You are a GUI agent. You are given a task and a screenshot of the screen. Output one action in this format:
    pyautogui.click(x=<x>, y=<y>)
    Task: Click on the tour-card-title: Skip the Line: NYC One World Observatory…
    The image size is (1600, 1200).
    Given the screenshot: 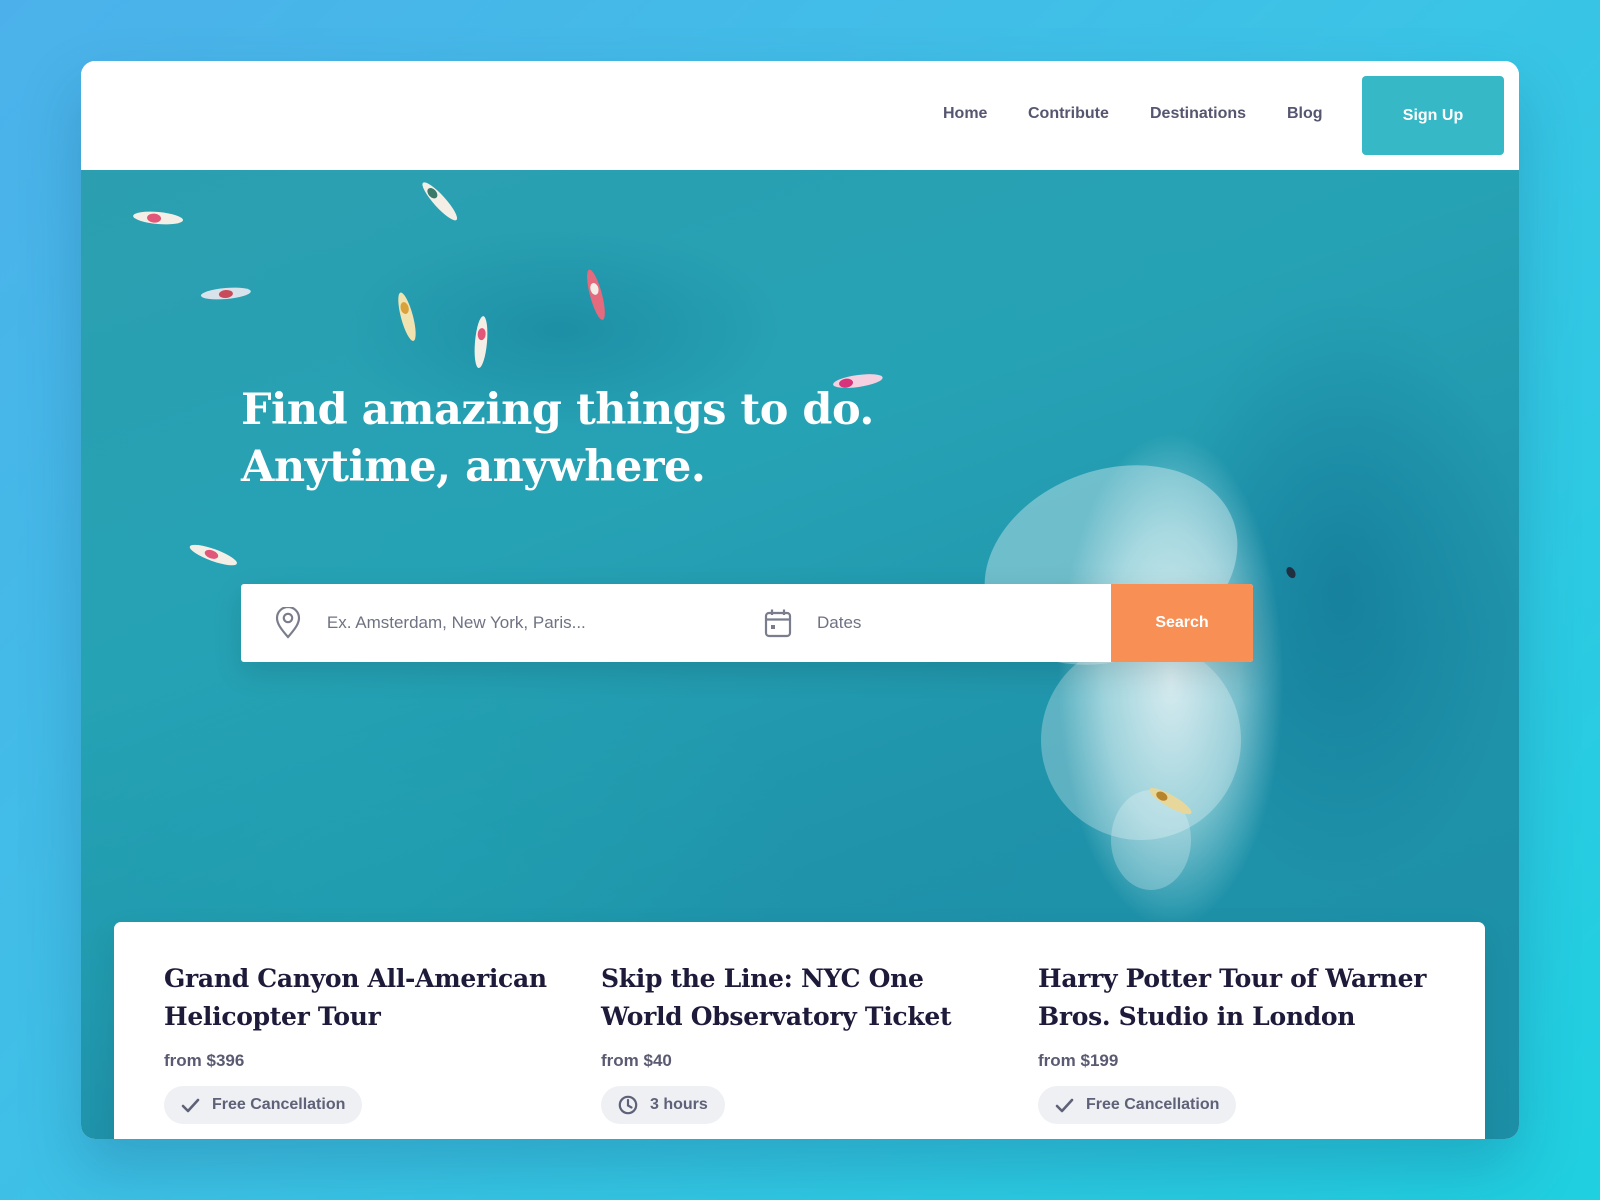 What is the action you would take?
    pyautogui.click(x=801, y=998)
    